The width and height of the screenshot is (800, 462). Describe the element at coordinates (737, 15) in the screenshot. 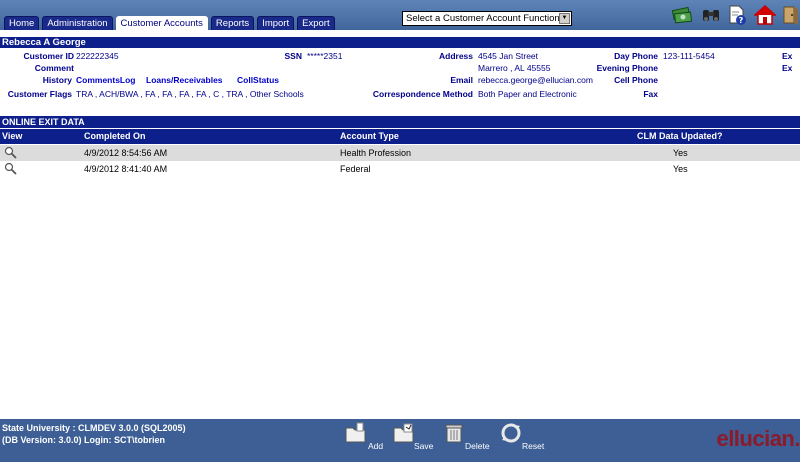

I see `help-document-icon: ?` at that location.